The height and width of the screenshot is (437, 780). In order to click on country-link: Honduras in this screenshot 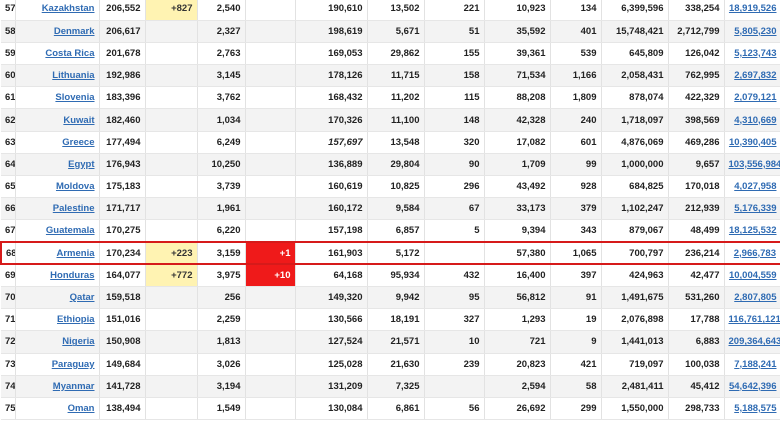, I will do `click(72, 275)`.